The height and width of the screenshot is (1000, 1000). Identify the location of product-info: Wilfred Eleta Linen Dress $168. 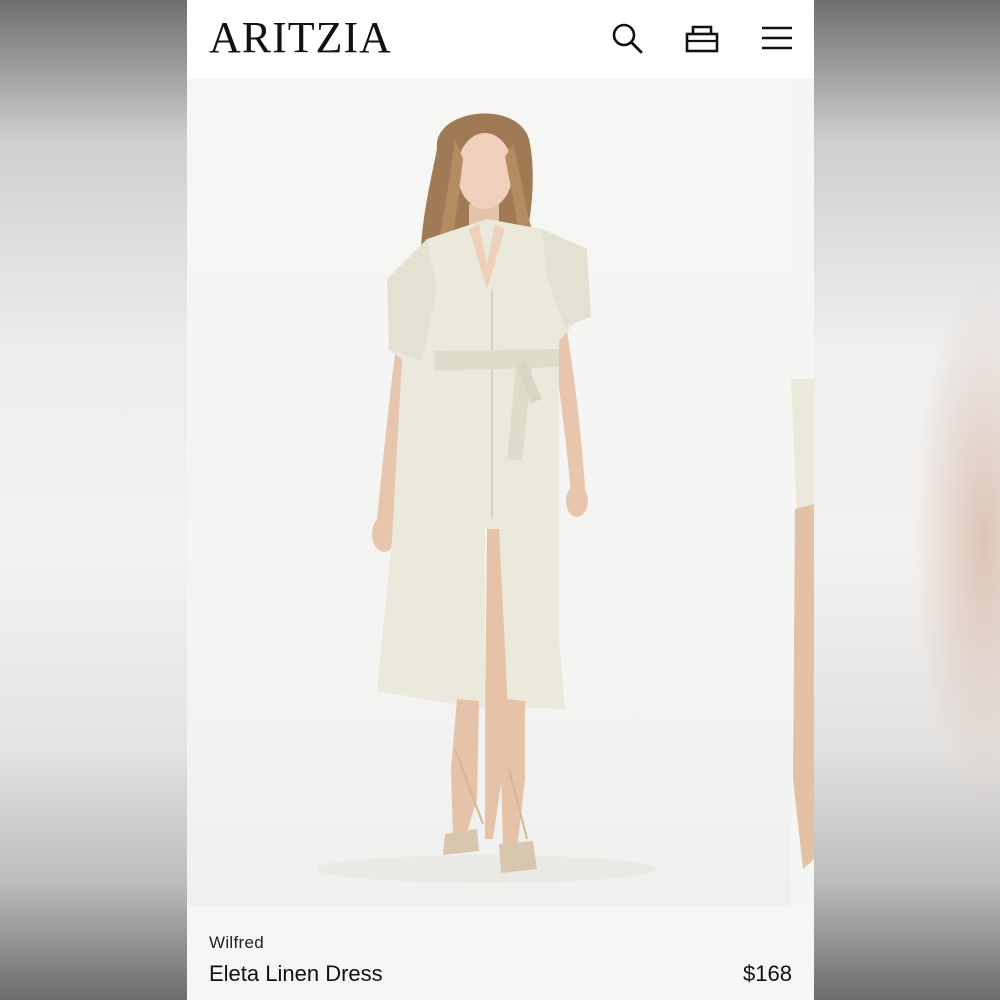
(500, 952).